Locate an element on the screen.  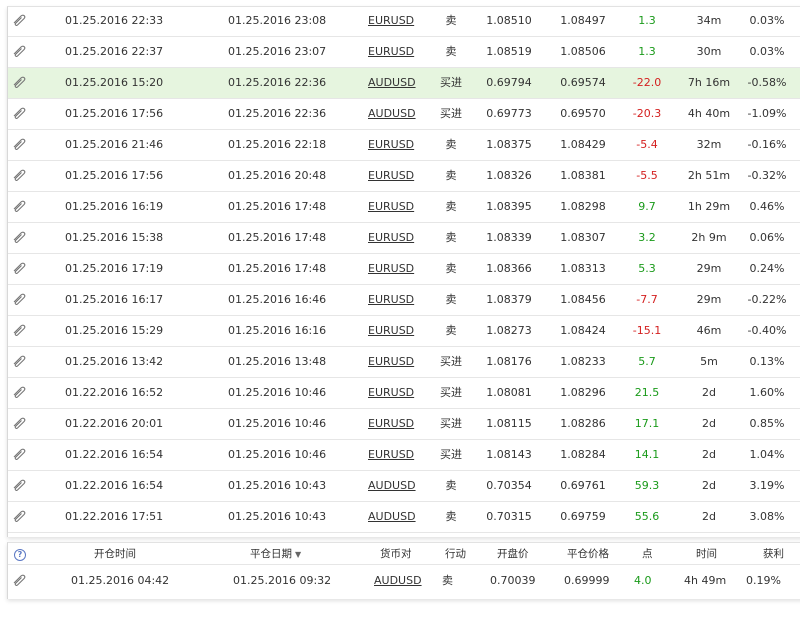
open-time: 01.25.2016 16:19 is located at coordinates (114, 206).